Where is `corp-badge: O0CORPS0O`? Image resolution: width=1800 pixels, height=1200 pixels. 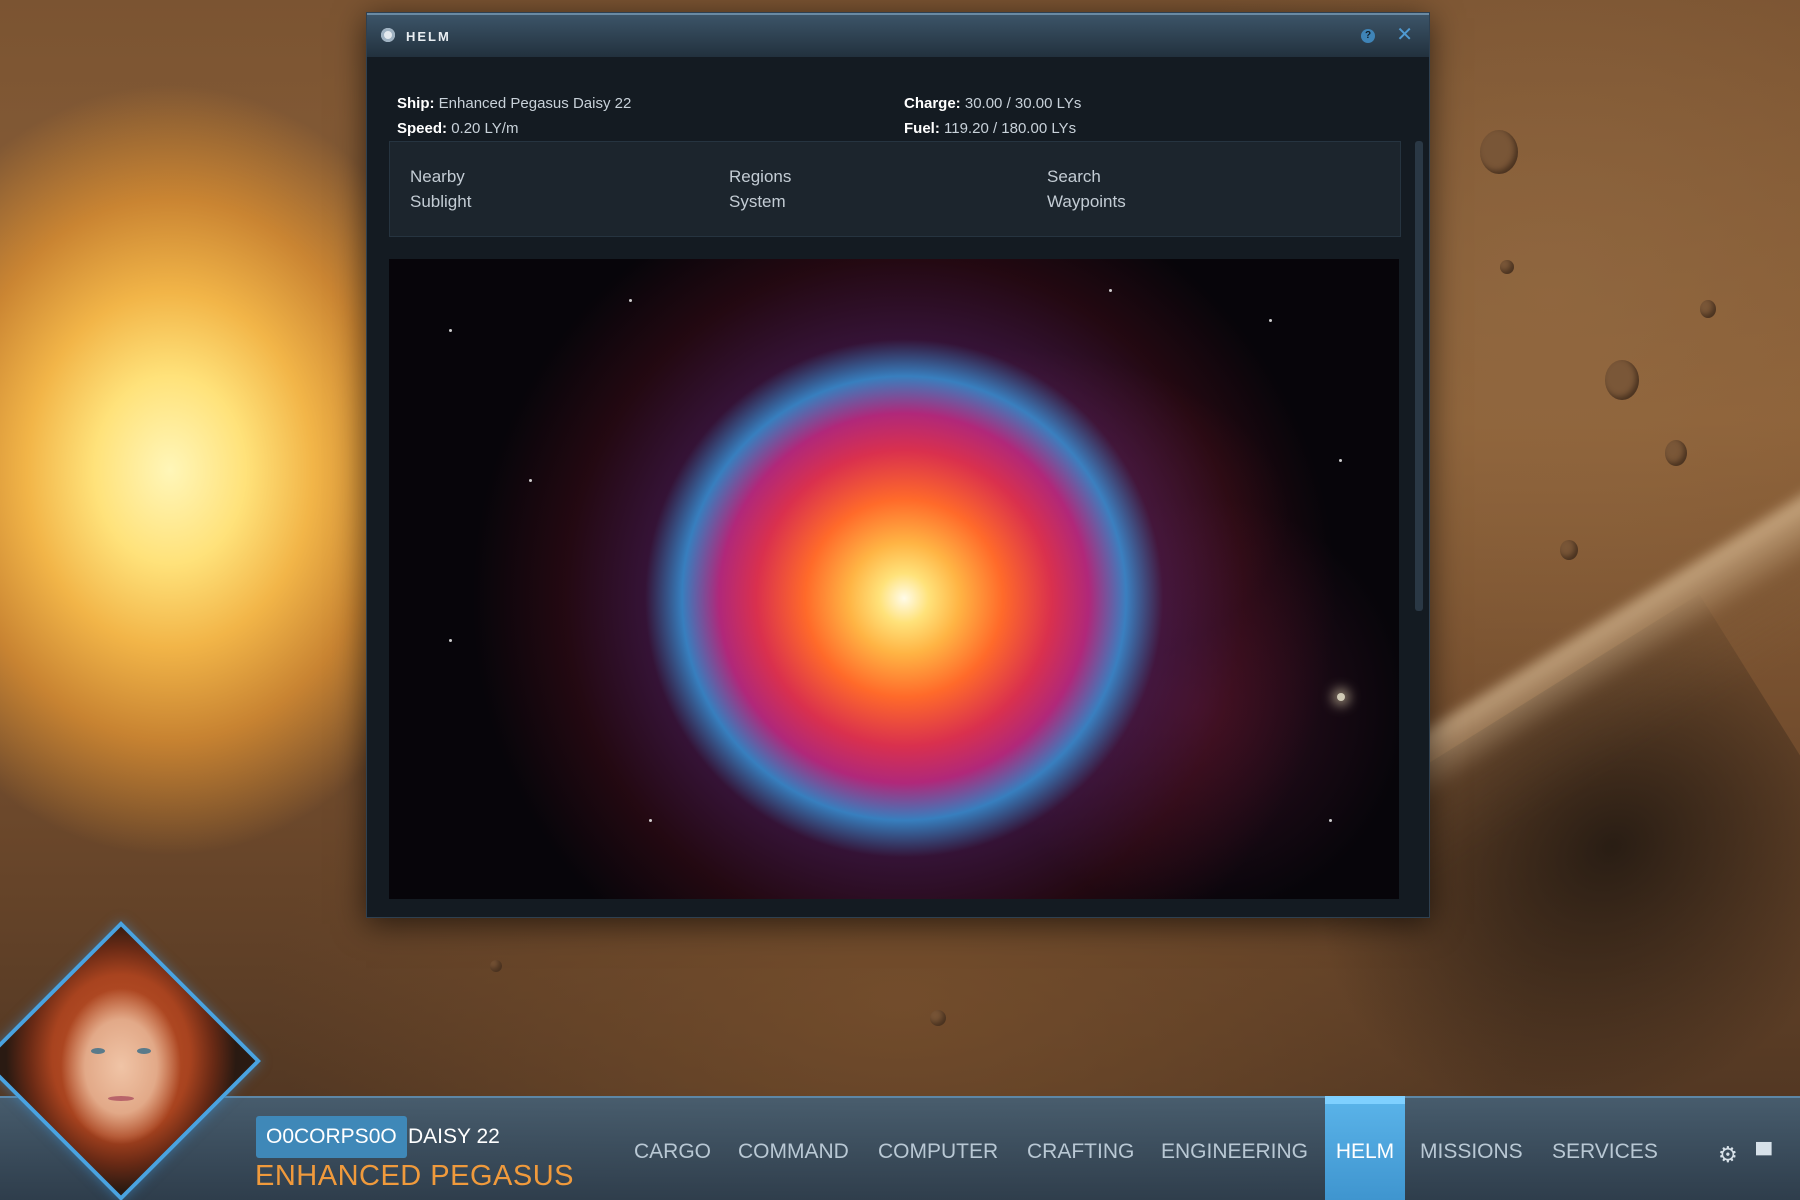 corp-badge: O0CORPS0O is located at coordinates (331, 1137).